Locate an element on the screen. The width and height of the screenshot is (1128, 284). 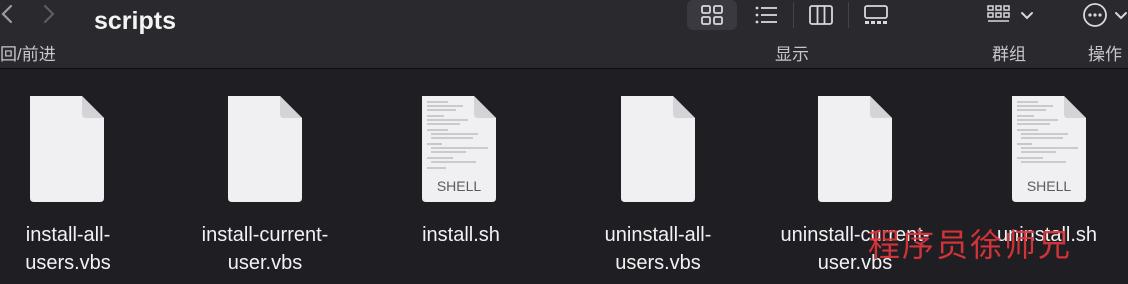
gallery-view-icon is located at coordinates (876, 14).